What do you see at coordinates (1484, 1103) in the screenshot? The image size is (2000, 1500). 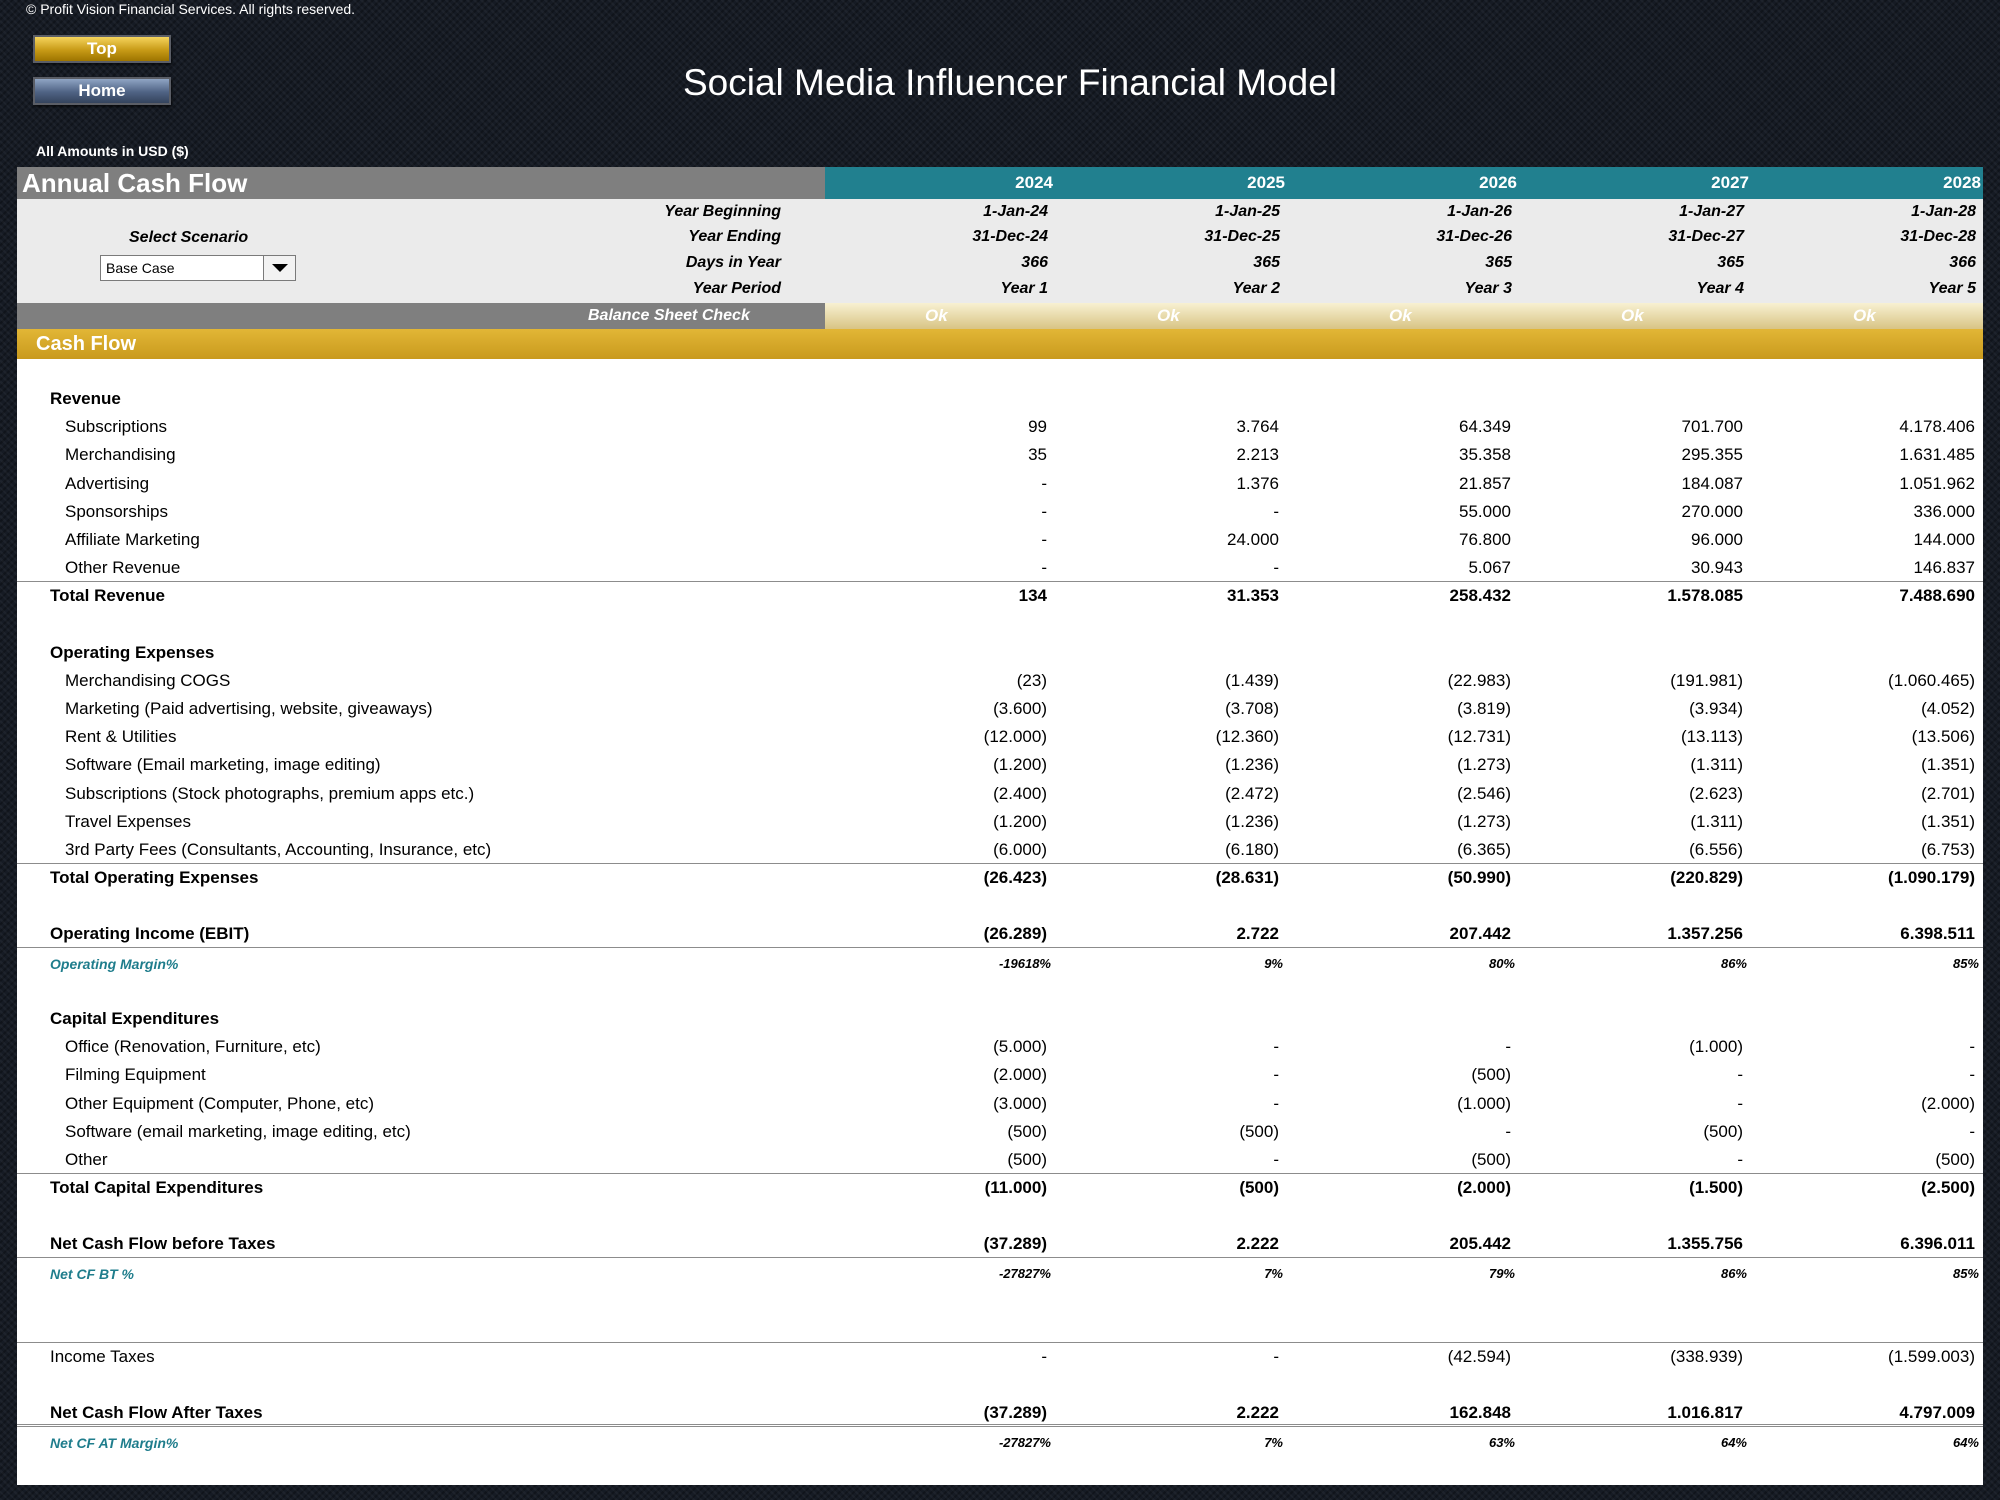 I see `row-value: (1.000)` at bounding box center [1484, 1103].